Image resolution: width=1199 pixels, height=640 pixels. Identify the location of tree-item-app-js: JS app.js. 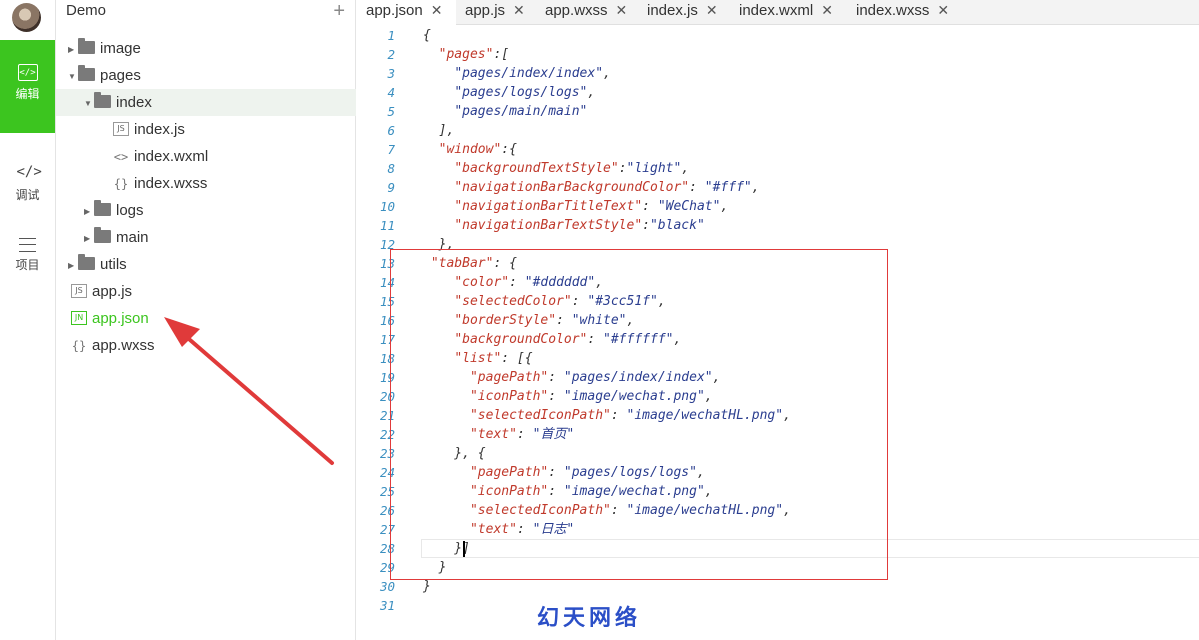
(206, 291).